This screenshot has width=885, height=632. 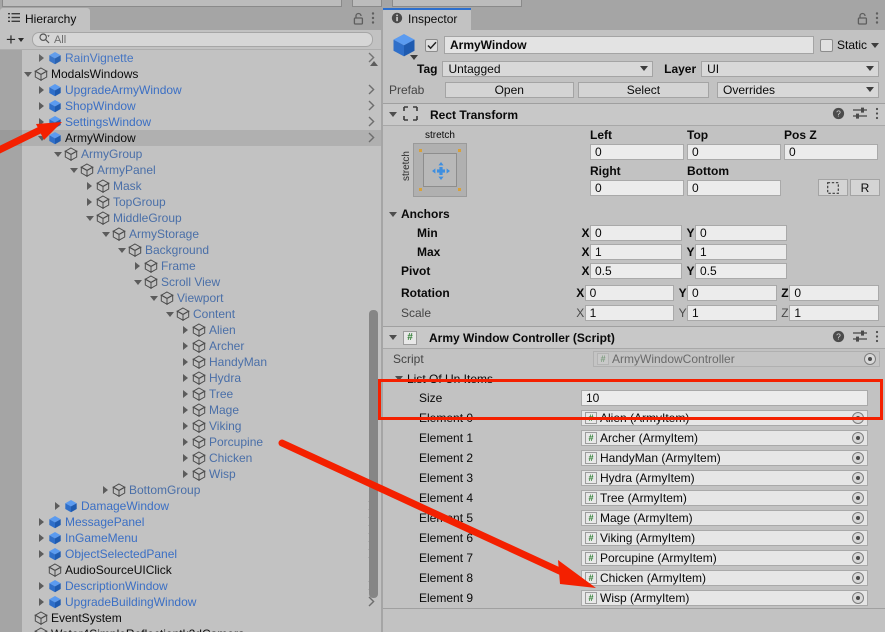 I want to click on static-checkbox, so click(x=826, y=45).